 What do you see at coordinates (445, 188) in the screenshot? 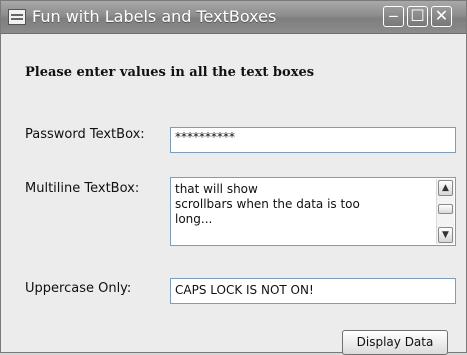
I see `scroll-up-icon: ▲` at bounding box center [445, 188].